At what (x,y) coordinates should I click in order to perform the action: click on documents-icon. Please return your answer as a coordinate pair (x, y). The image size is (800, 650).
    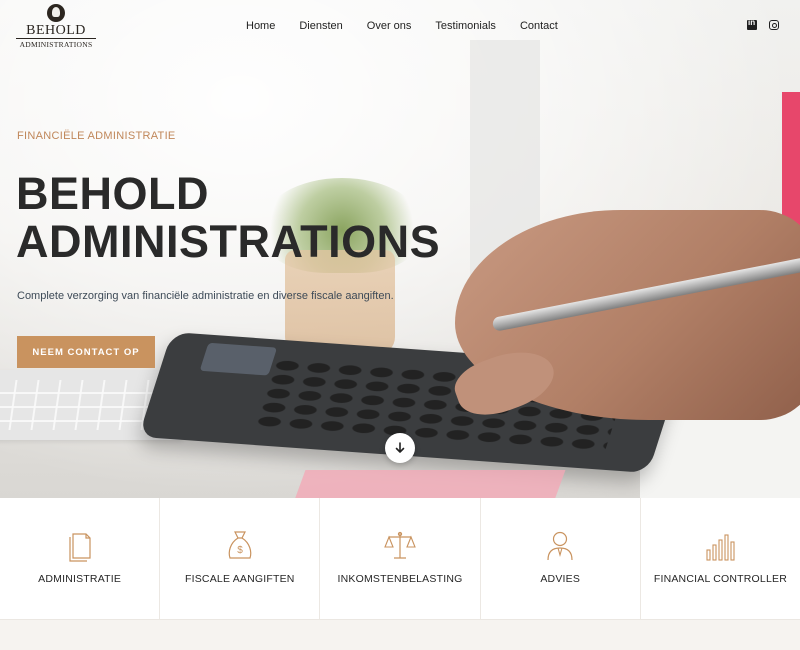
    Looking at the image, I should click on (79, 547).